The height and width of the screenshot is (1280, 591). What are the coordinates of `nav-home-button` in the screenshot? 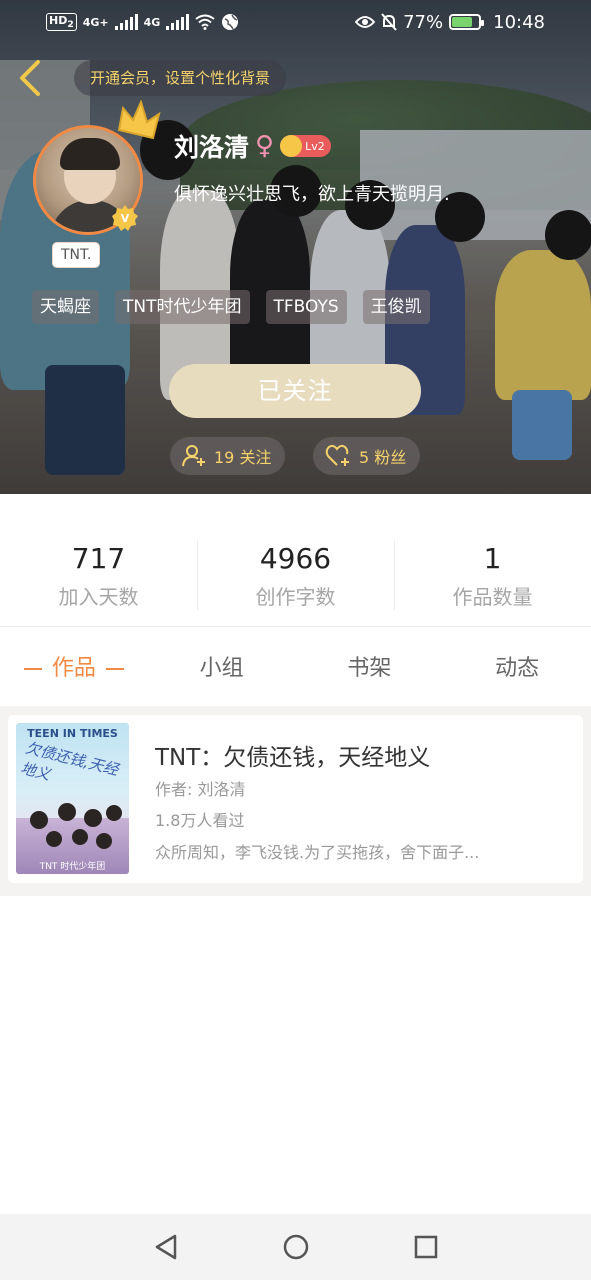 It's located at (296, 1247).